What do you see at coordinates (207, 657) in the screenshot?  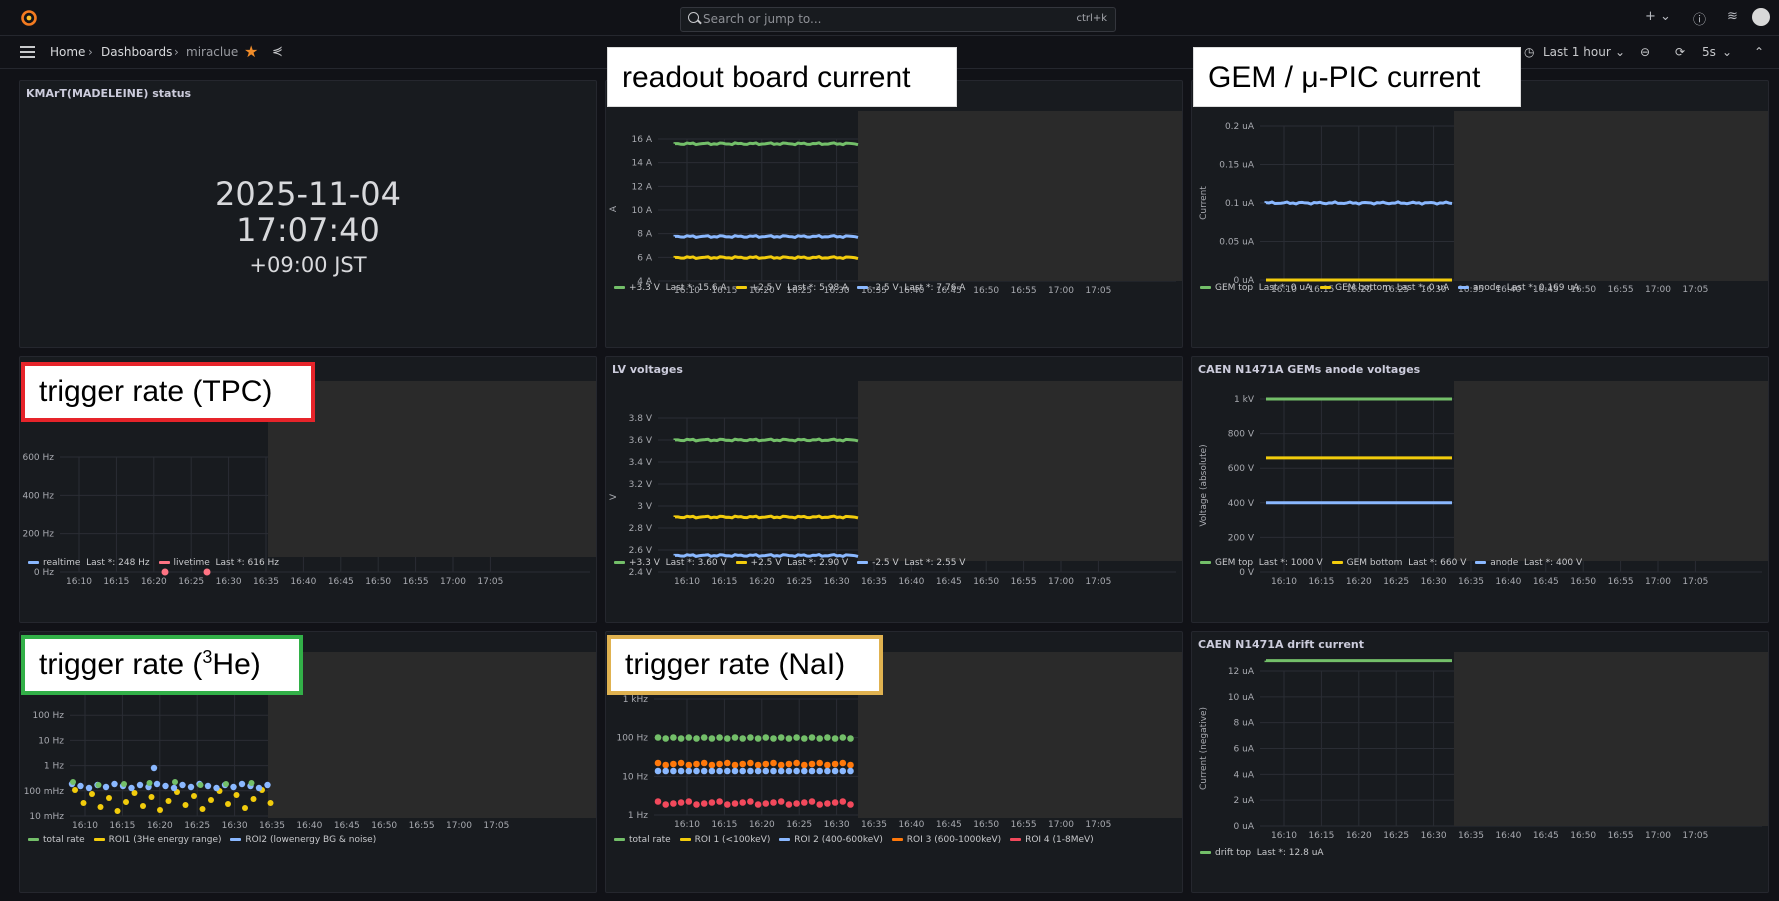 I see `callout-he3-superscript: 3` at bounding box center [207, 657].